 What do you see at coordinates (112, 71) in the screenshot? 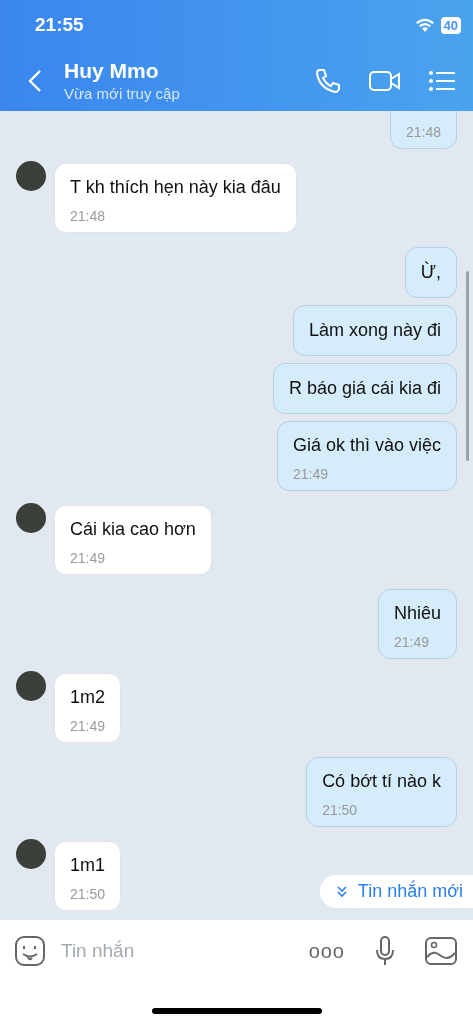
I see `contact-name: Huy Mmo` at bounding box center [112, 71].